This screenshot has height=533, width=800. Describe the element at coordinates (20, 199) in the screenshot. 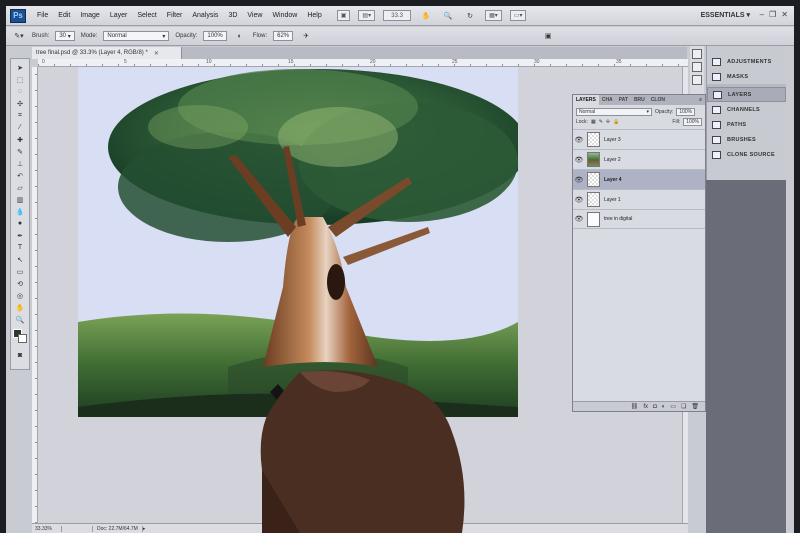

I see `gradient-tool-icon: ▥` at that location.